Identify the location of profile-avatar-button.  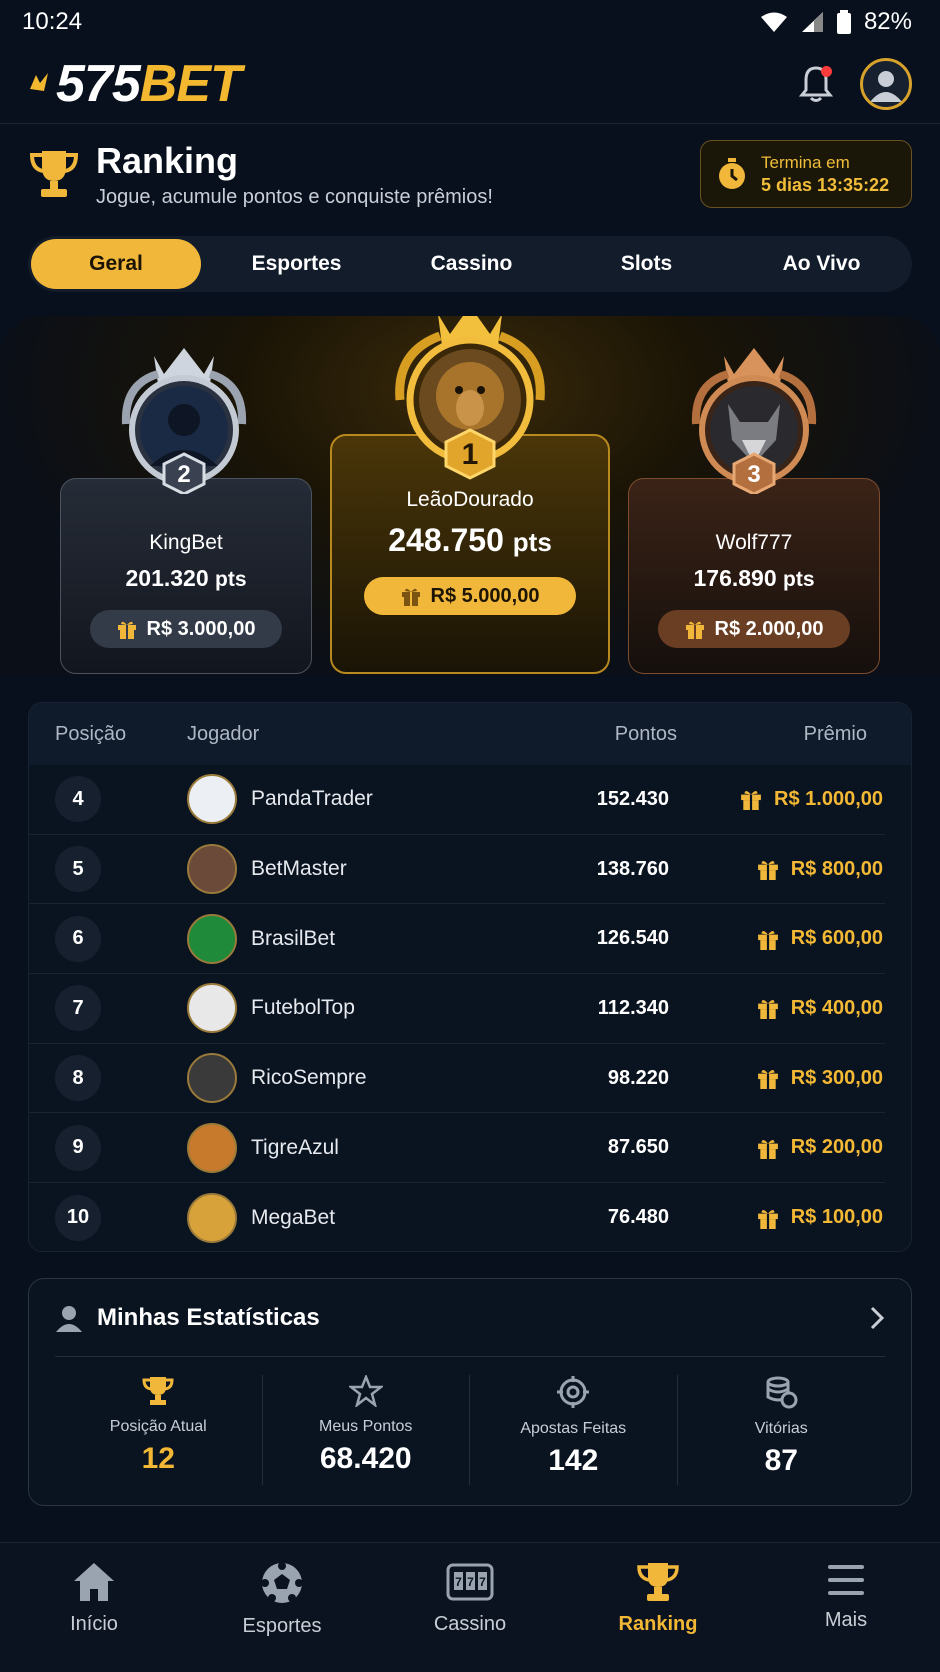
(886, 83).